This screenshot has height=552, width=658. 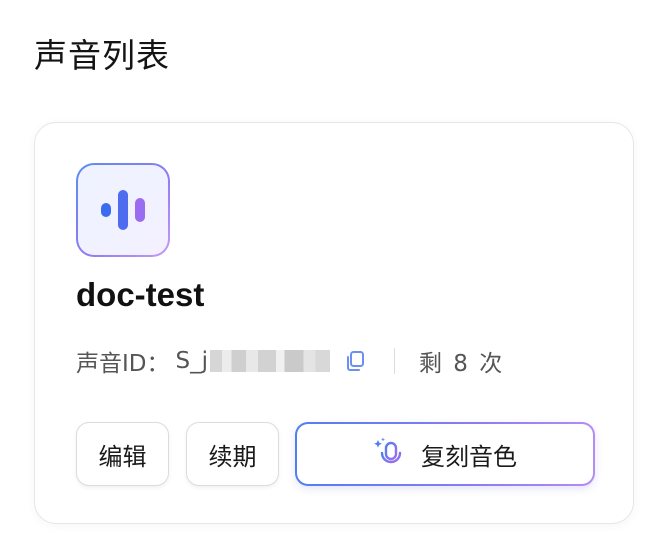 I want to click on voice-waveform-icon, so click(x=123, y=210).